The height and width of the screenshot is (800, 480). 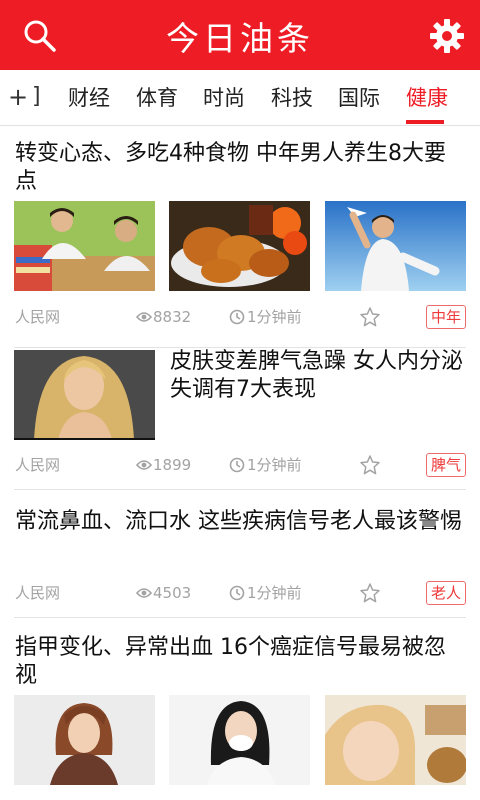 I want to click on tab-health: 健康, so click(x=427, y=98).